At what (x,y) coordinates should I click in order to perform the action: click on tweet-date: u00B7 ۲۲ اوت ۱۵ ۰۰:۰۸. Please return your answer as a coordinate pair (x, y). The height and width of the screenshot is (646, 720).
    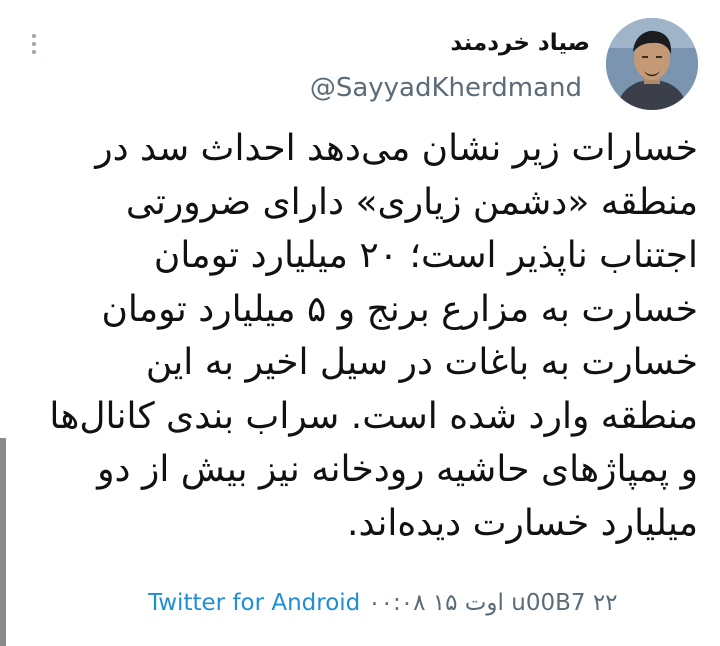
    Looking at the image, I should click on (492, 603).